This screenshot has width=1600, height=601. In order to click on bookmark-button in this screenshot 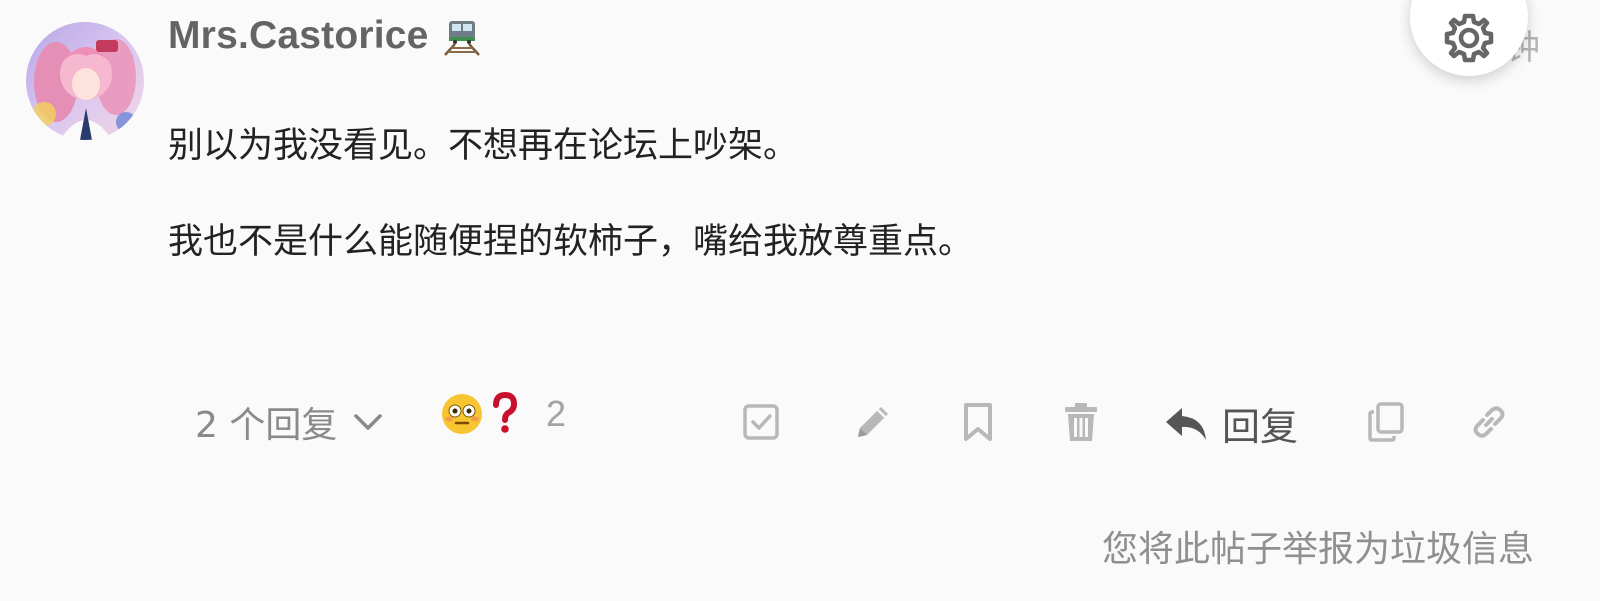, I will do `click(978, 422)`.